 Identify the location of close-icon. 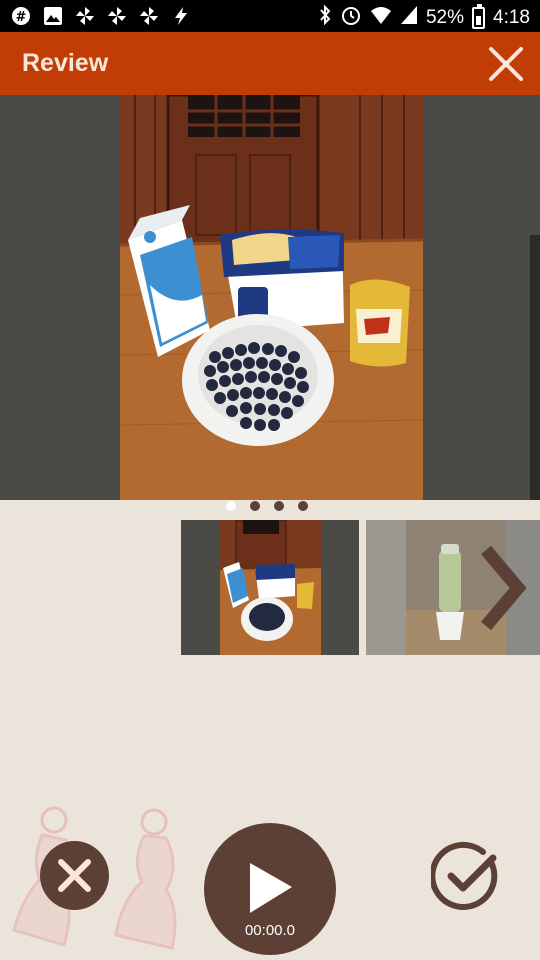
(506, 64).